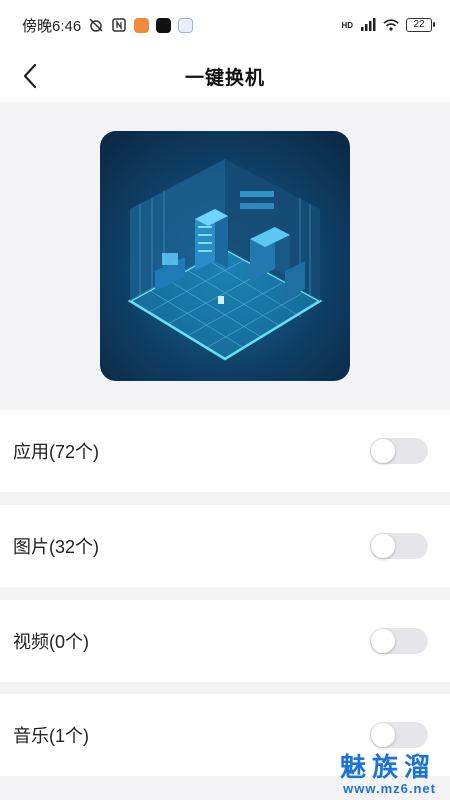  What do you see at coordinates (56, 547) in the screenshot?
I see `option-label-photos: 图片(32个)` at bounding box center [56, 547].